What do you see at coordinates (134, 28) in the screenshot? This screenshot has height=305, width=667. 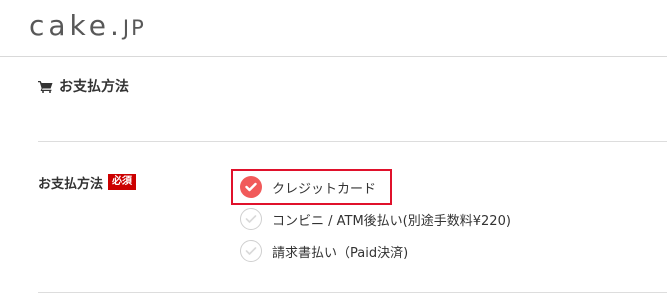 I see `logo-suffix-text: JP` at bounding box center [134, 28].